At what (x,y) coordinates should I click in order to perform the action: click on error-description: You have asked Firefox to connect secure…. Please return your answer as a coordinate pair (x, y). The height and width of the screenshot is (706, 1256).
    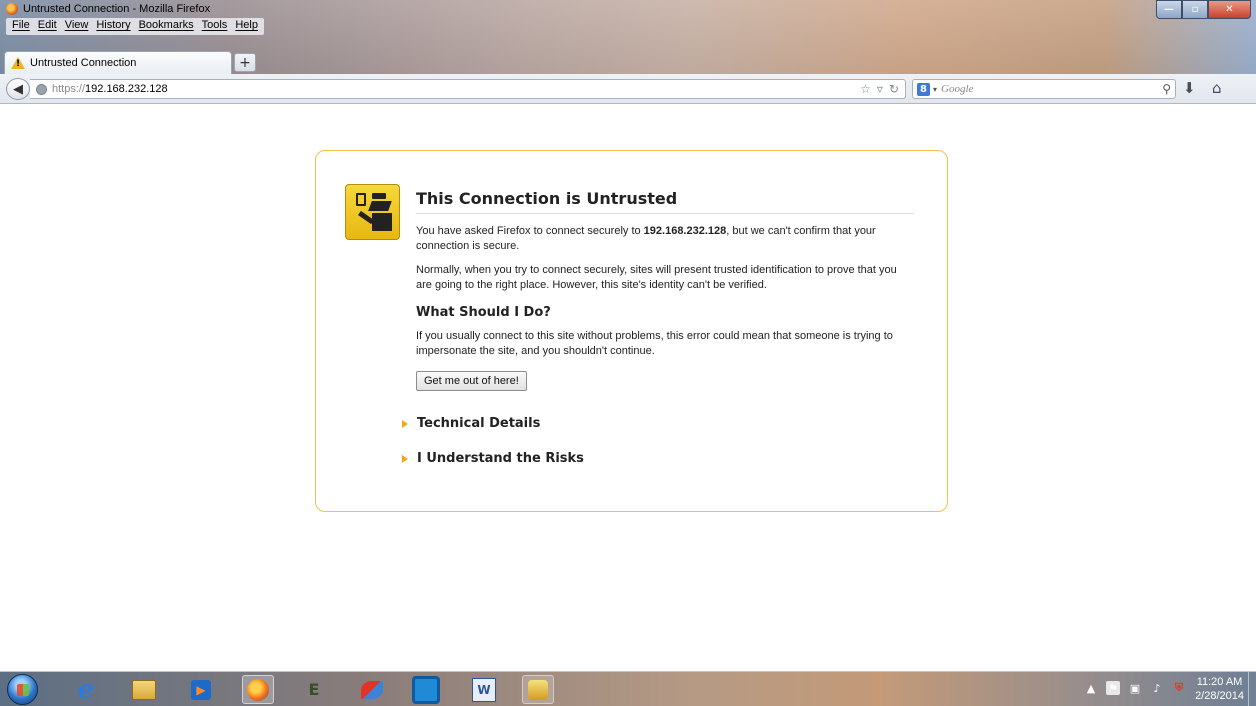
    Looking at the image, I should click on (646, 238).